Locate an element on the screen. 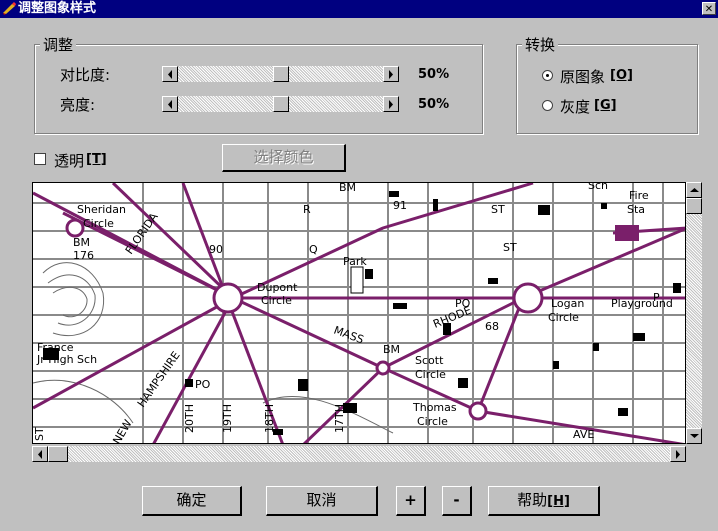  map-label: 91 is located at coordinates (400, 205).